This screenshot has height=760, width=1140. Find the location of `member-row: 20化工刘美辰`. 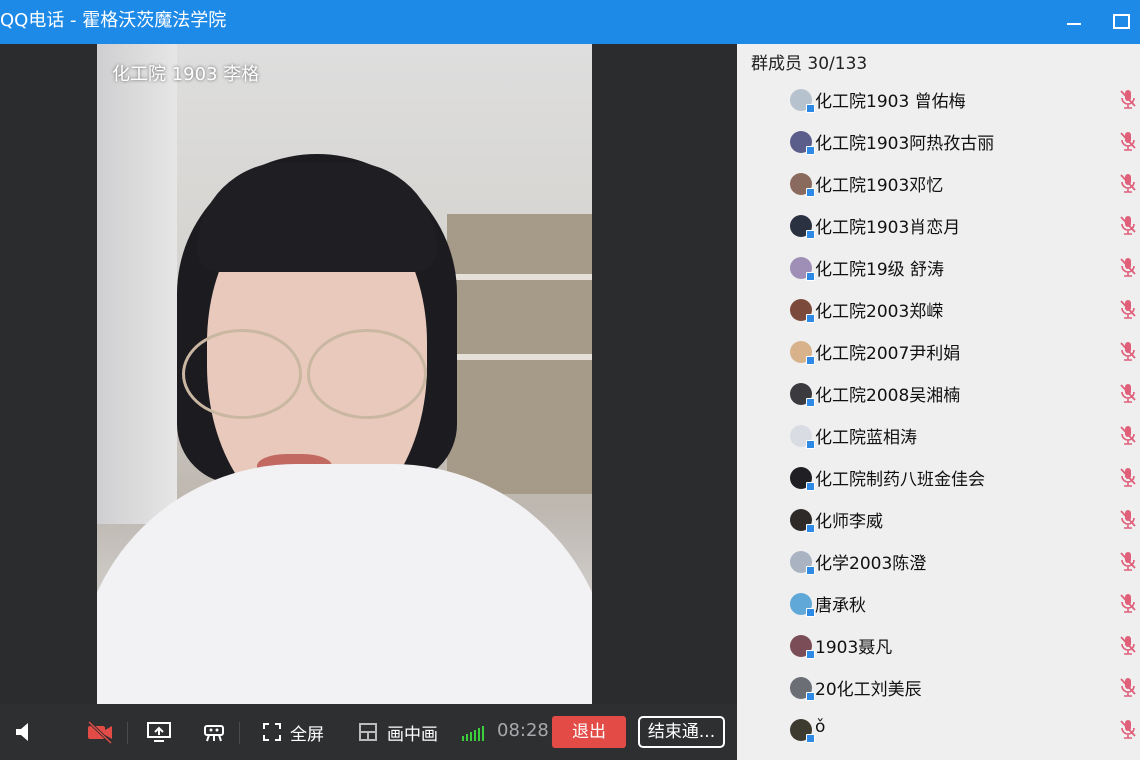

member-row: 20化工刘美辰 is located at coordinates (938, 691).